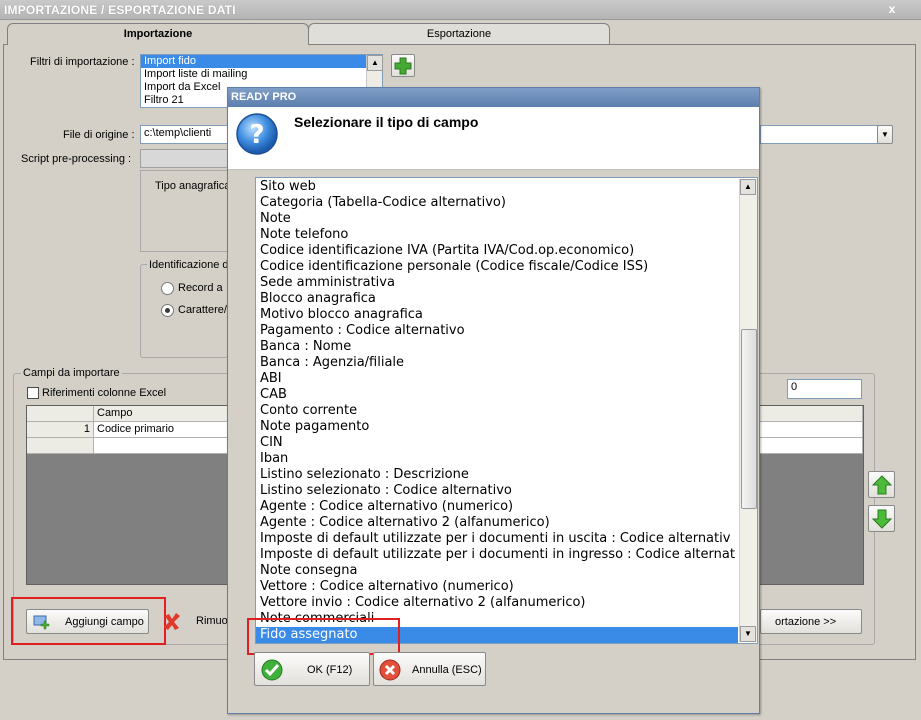 This screenshot has height=720, width=921. What do you see at coordinates (497, 443) in the screenshot?
I see `field-type-item: CIN` at bounding box center [497, 443].